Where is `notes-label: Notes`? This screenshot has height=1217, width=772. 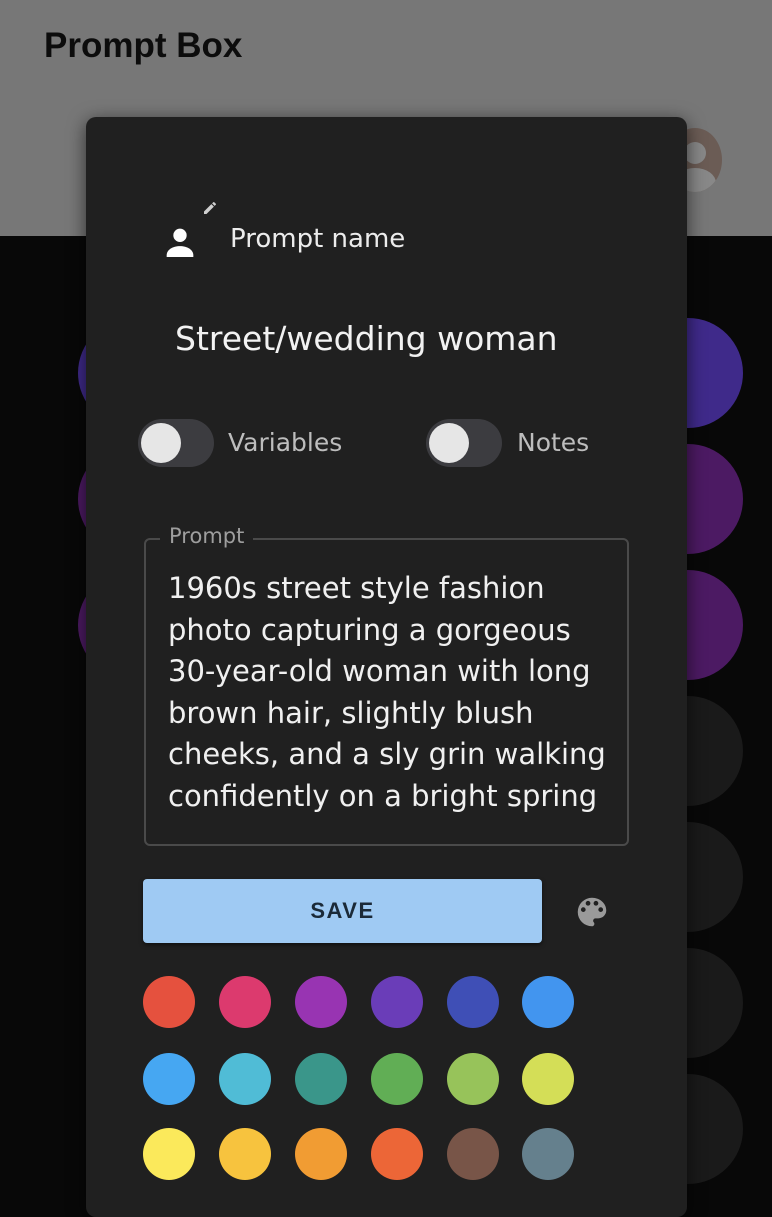 notes-label: Notes is located at coordinates (553, 442).